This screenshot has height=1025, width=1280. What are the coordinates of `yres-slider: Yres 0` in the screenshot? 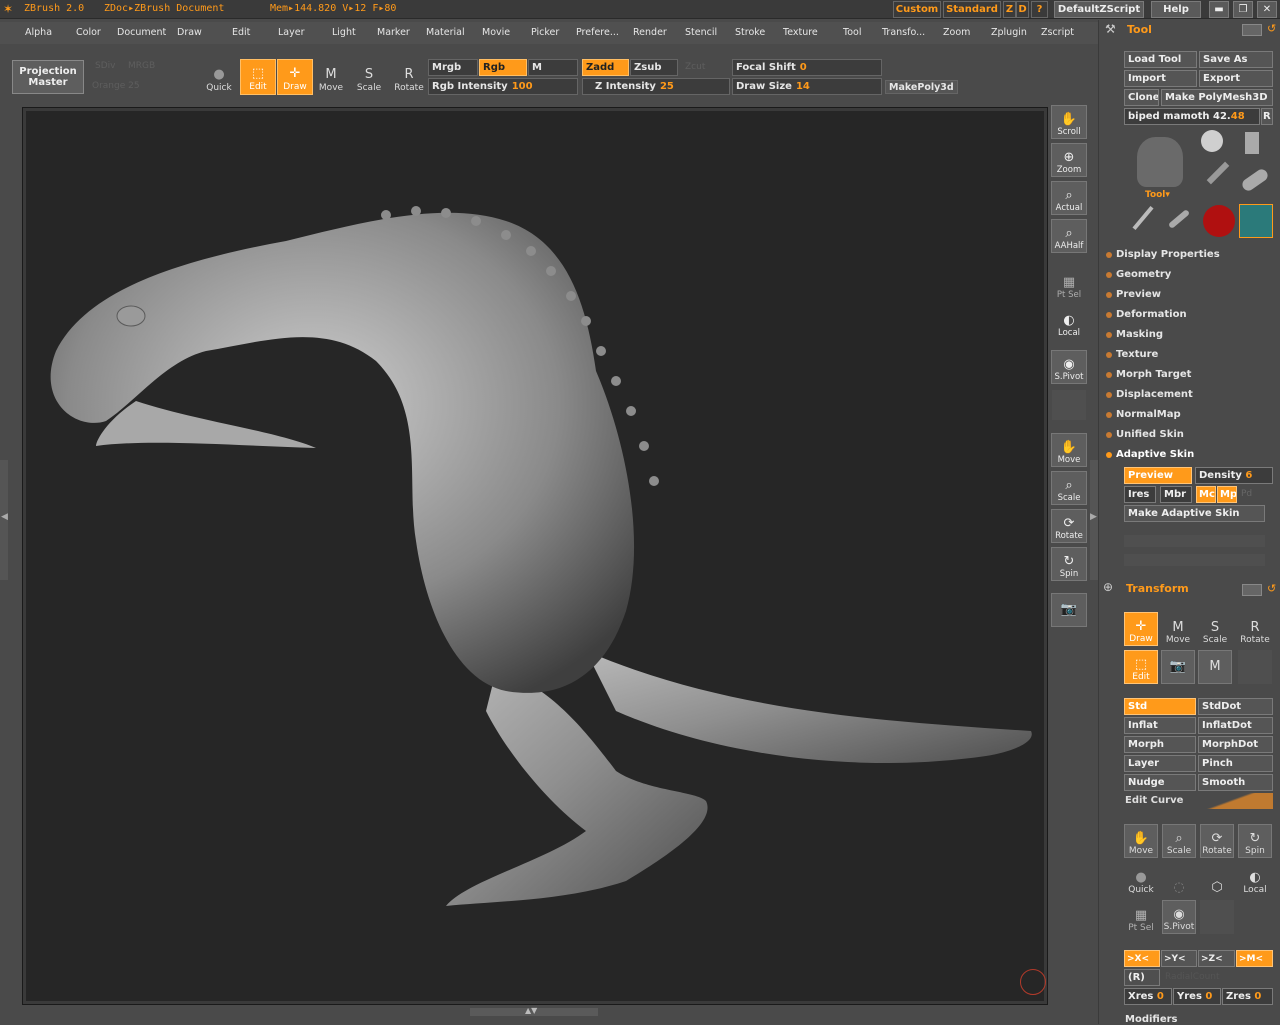 It's located at (1197, 996).